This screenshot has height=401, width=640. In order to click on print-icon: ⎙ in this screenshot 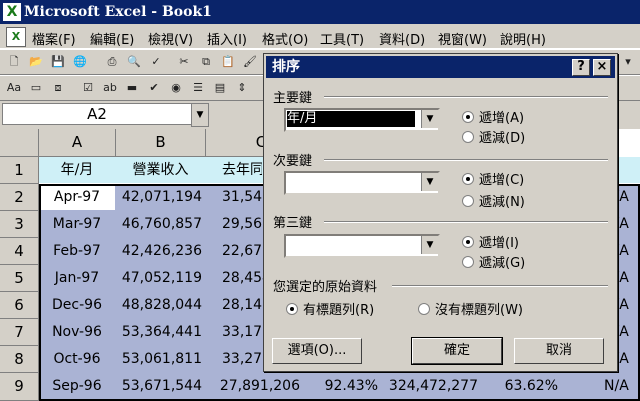, I will do `click(112, 62)`.